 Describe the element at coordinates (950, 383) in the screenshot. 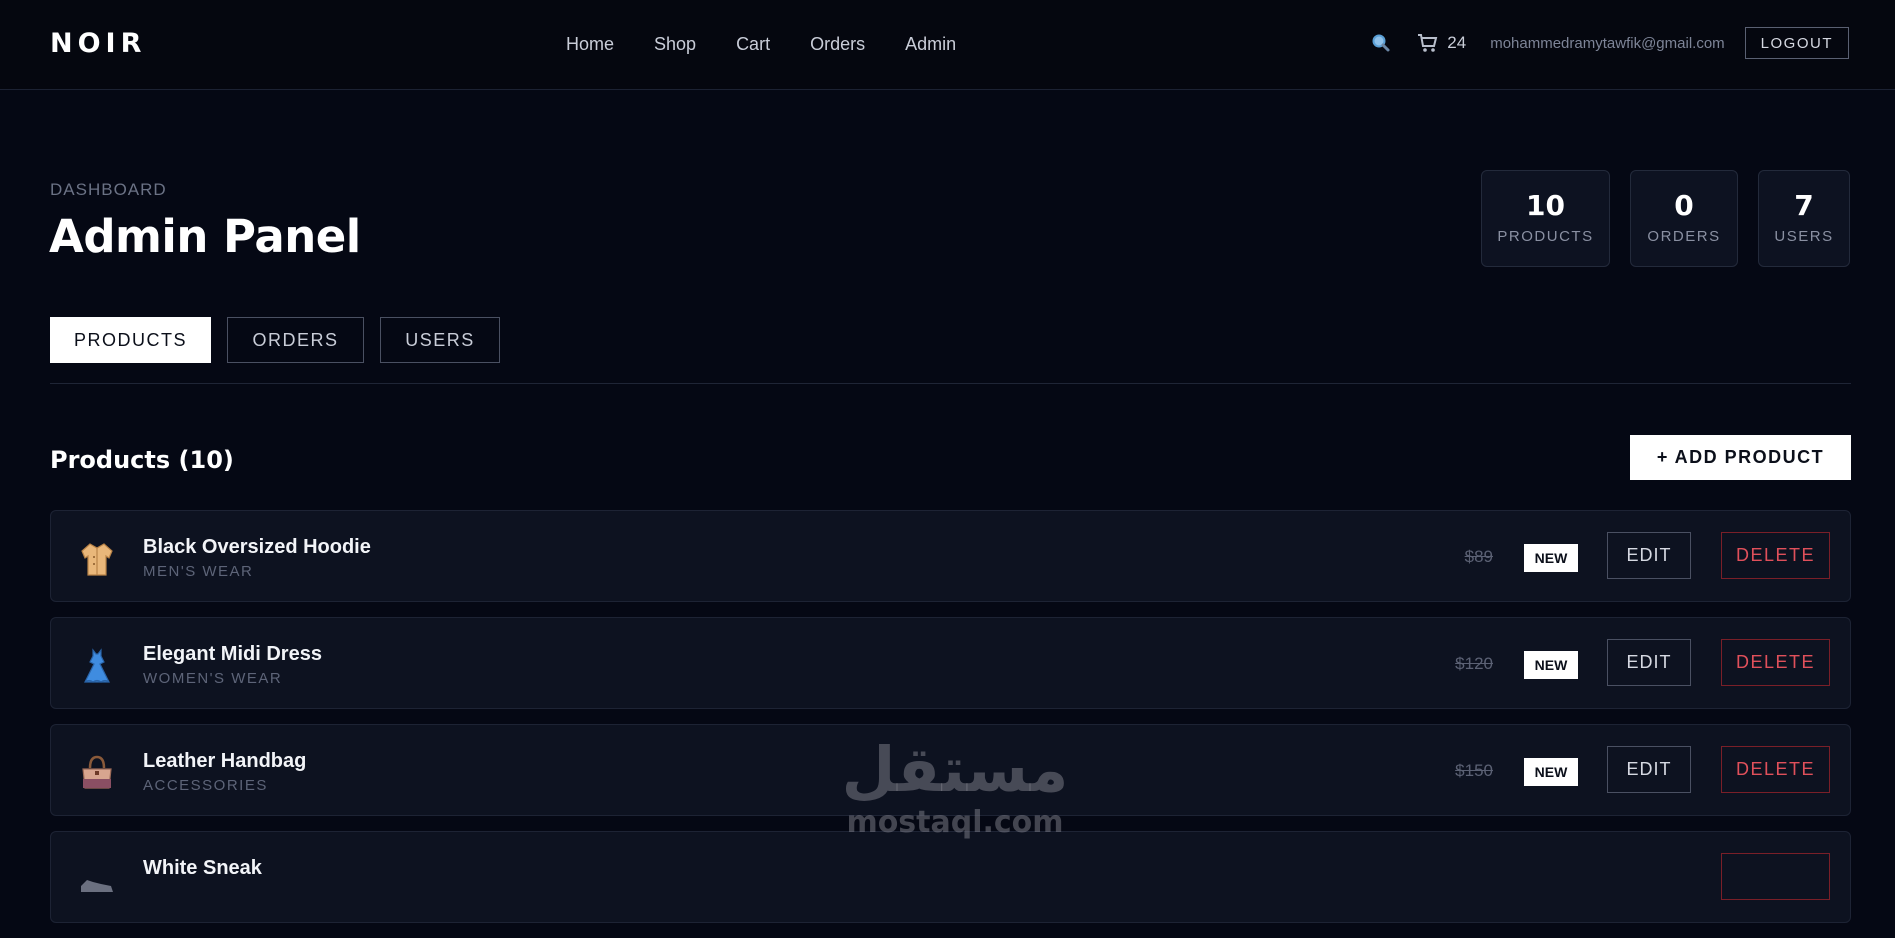

I see `section-divider` at that location.